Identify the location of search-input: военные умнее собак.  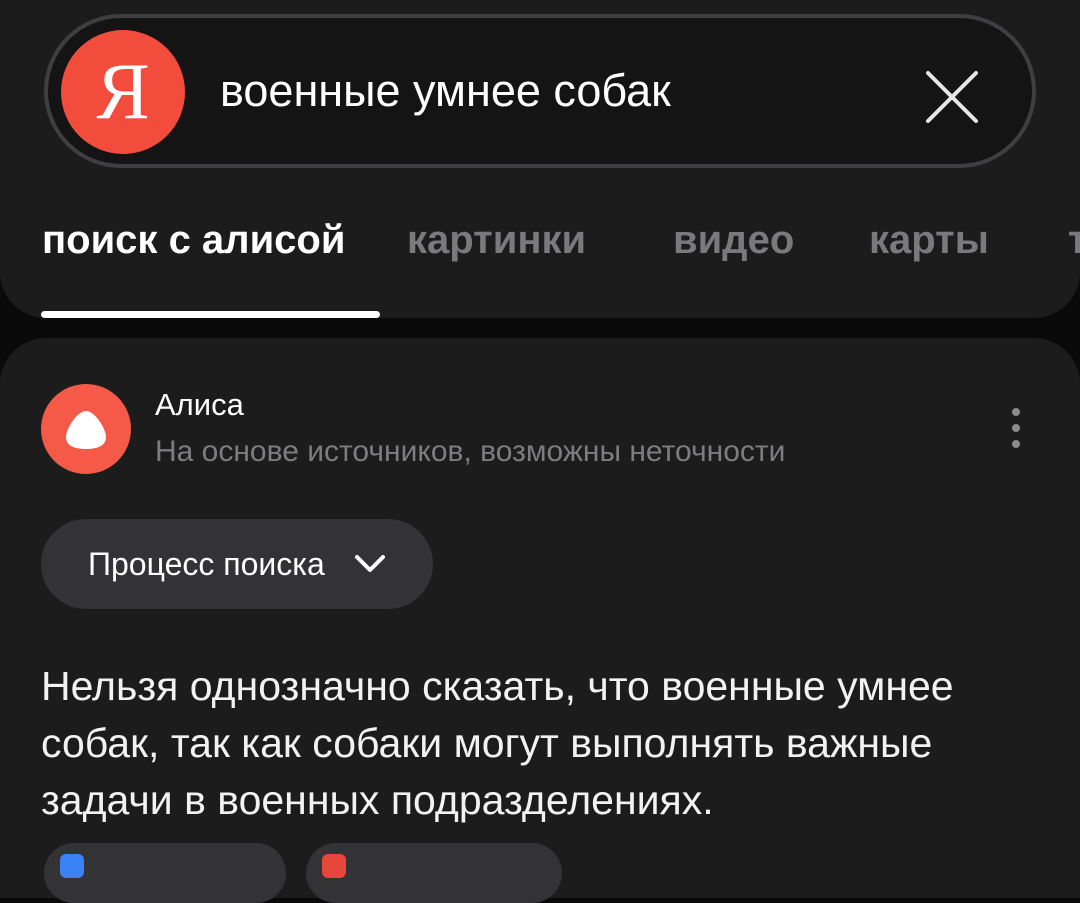
(445, 91).